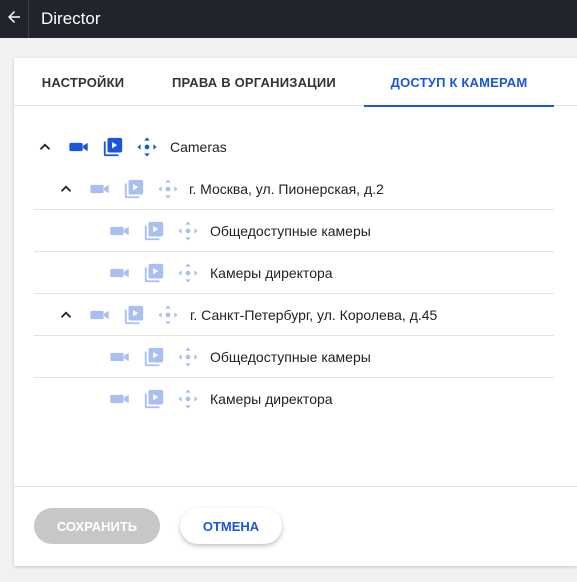 This screenshot has width=577, height=582. Describe the element at coordinates (28, 19) in the screenshot. I see `divider` at that location.